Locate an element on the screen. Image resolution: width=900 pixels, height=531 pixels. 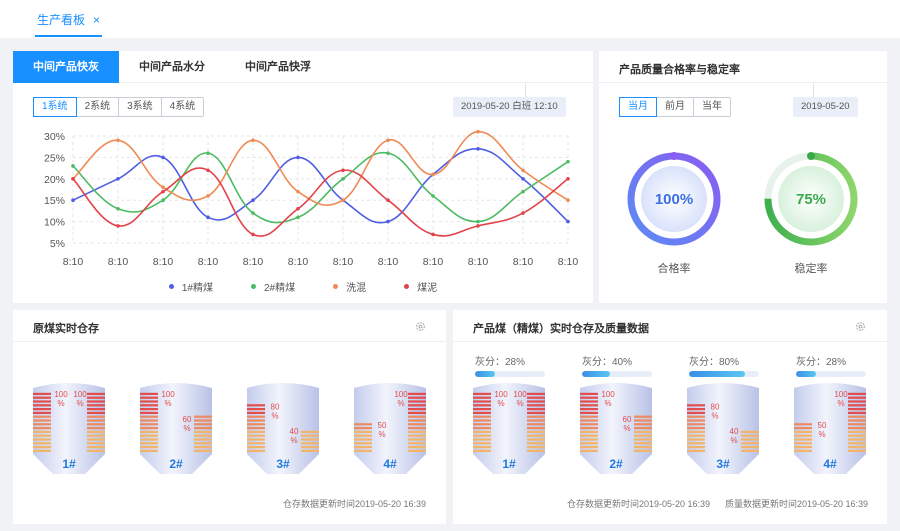
legend-item-1: 1#精煤 is located at coordinates (190, 286).